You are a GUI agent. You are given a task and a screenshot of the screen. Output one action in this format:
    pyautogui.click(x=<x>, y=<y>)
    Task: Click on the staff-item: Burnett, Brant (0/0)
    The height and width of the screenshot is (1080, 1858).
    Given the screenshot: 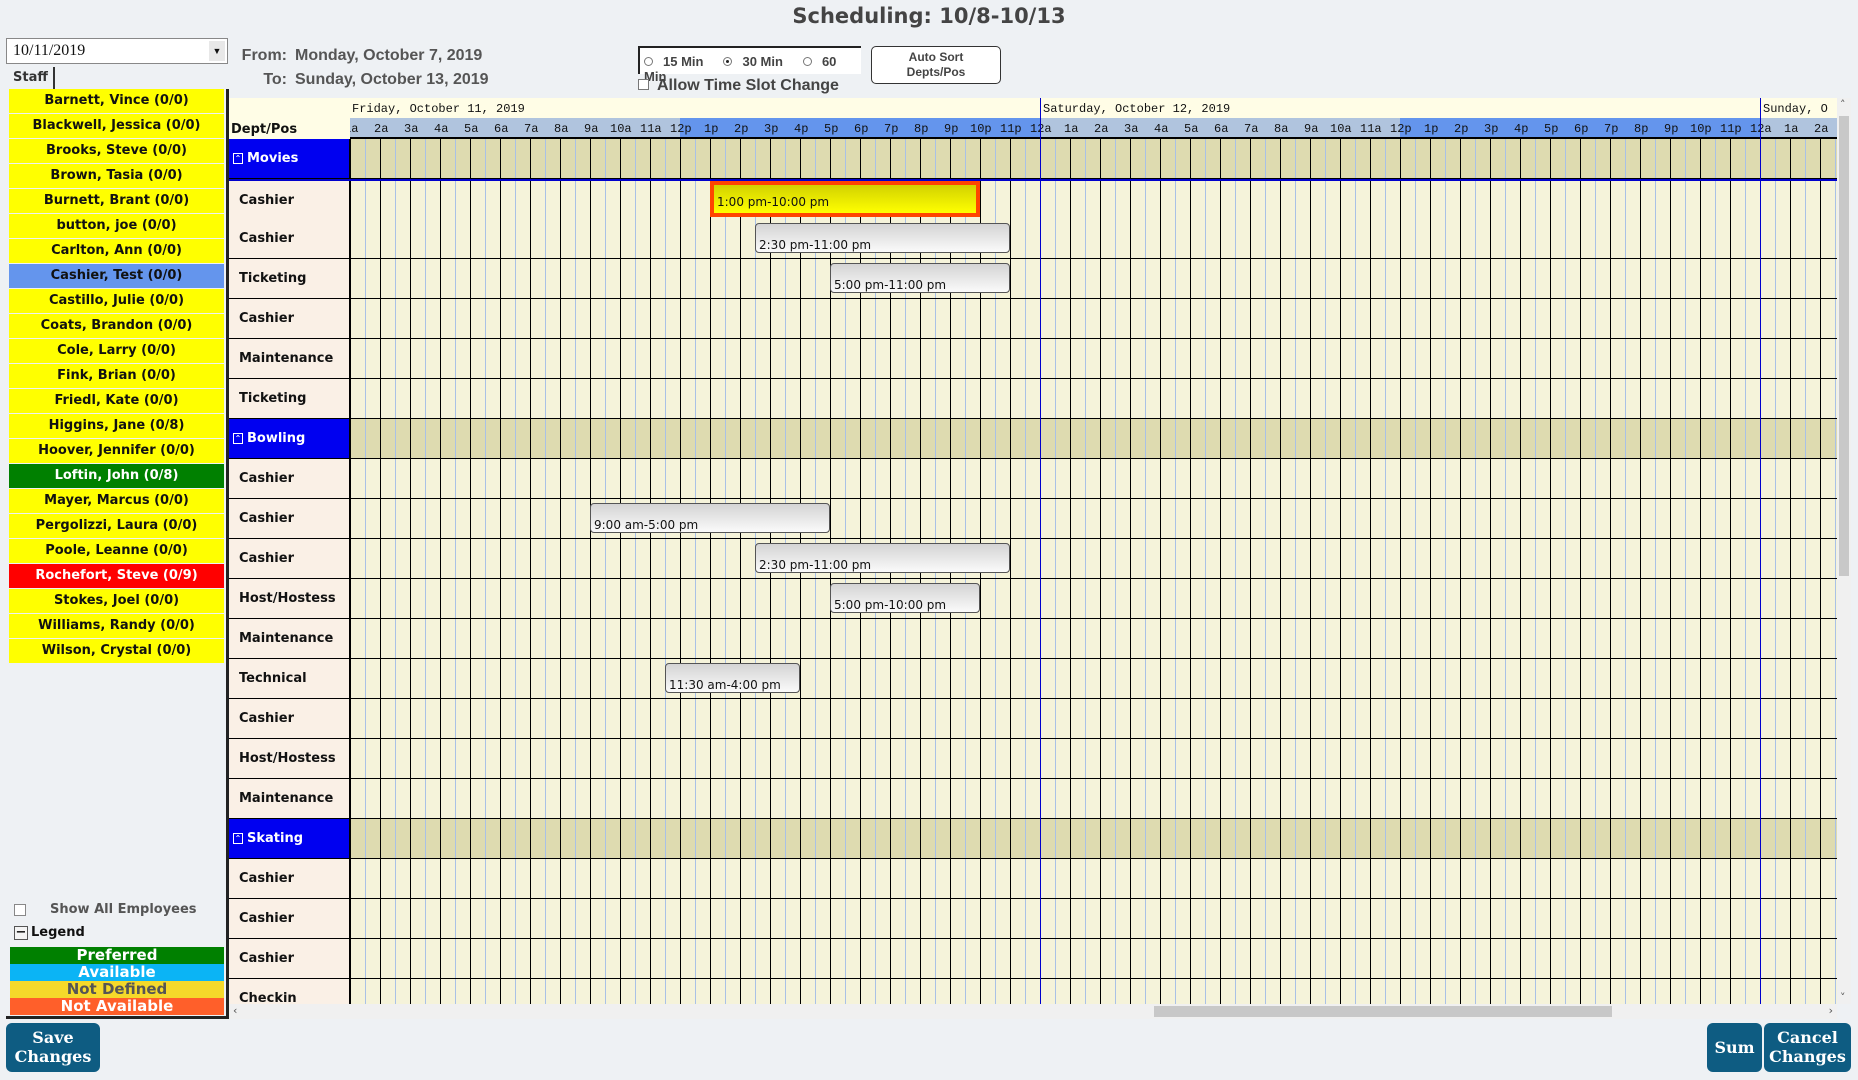 What is the action you would take?
    pyautogui.click(x=116, y=201)
    